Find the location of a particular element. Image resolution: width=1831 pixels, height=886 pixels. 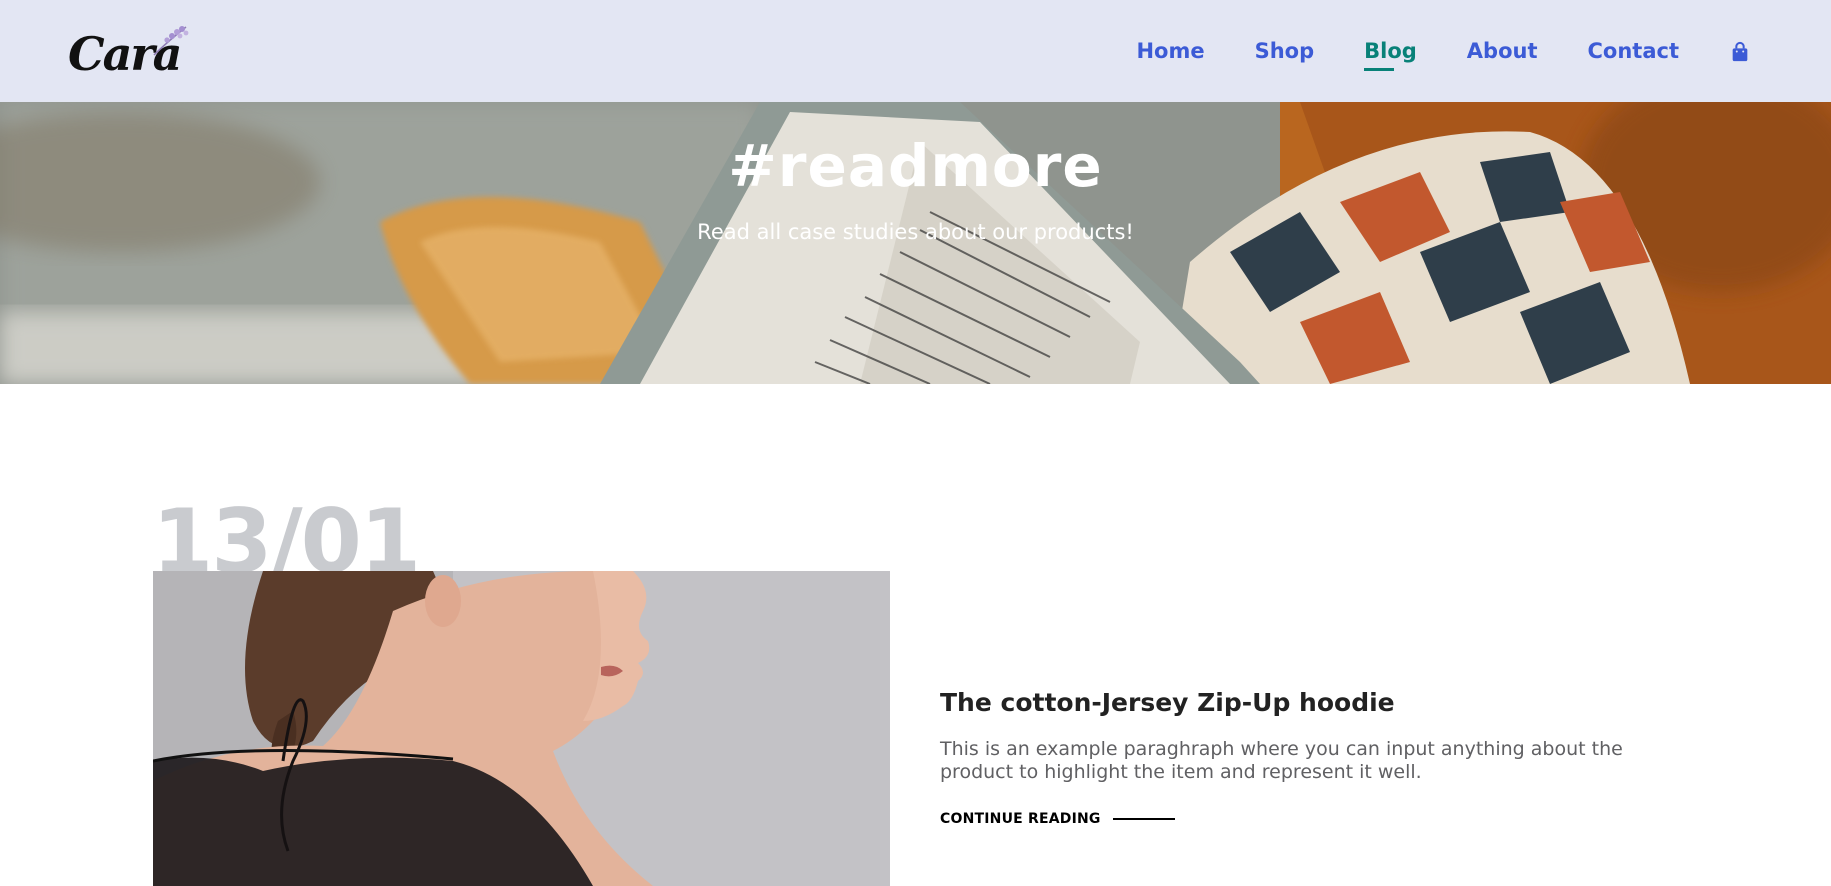

continue-reading-label: CONTINUE READING is located at coordinates (1020, 819).